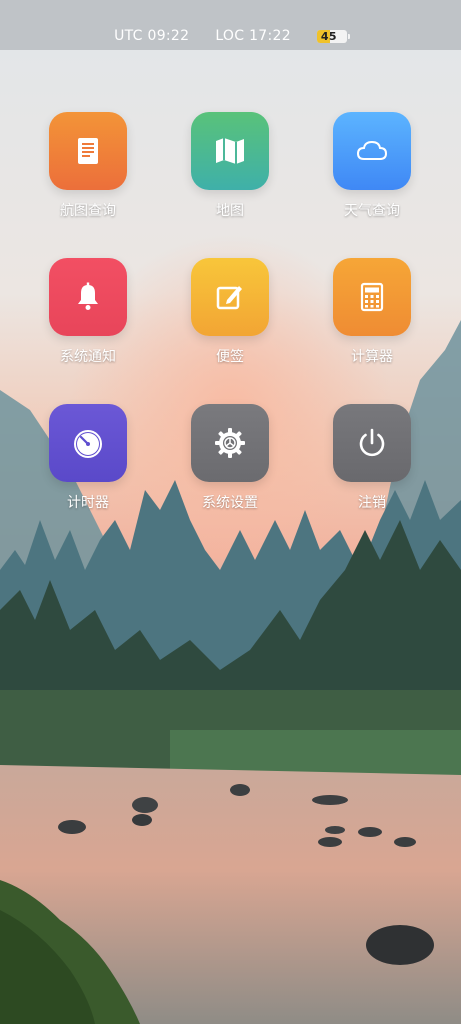 The width and height of the screenshot is (461, 1024). I want to click on app-icon-weather, so click(372, 151).